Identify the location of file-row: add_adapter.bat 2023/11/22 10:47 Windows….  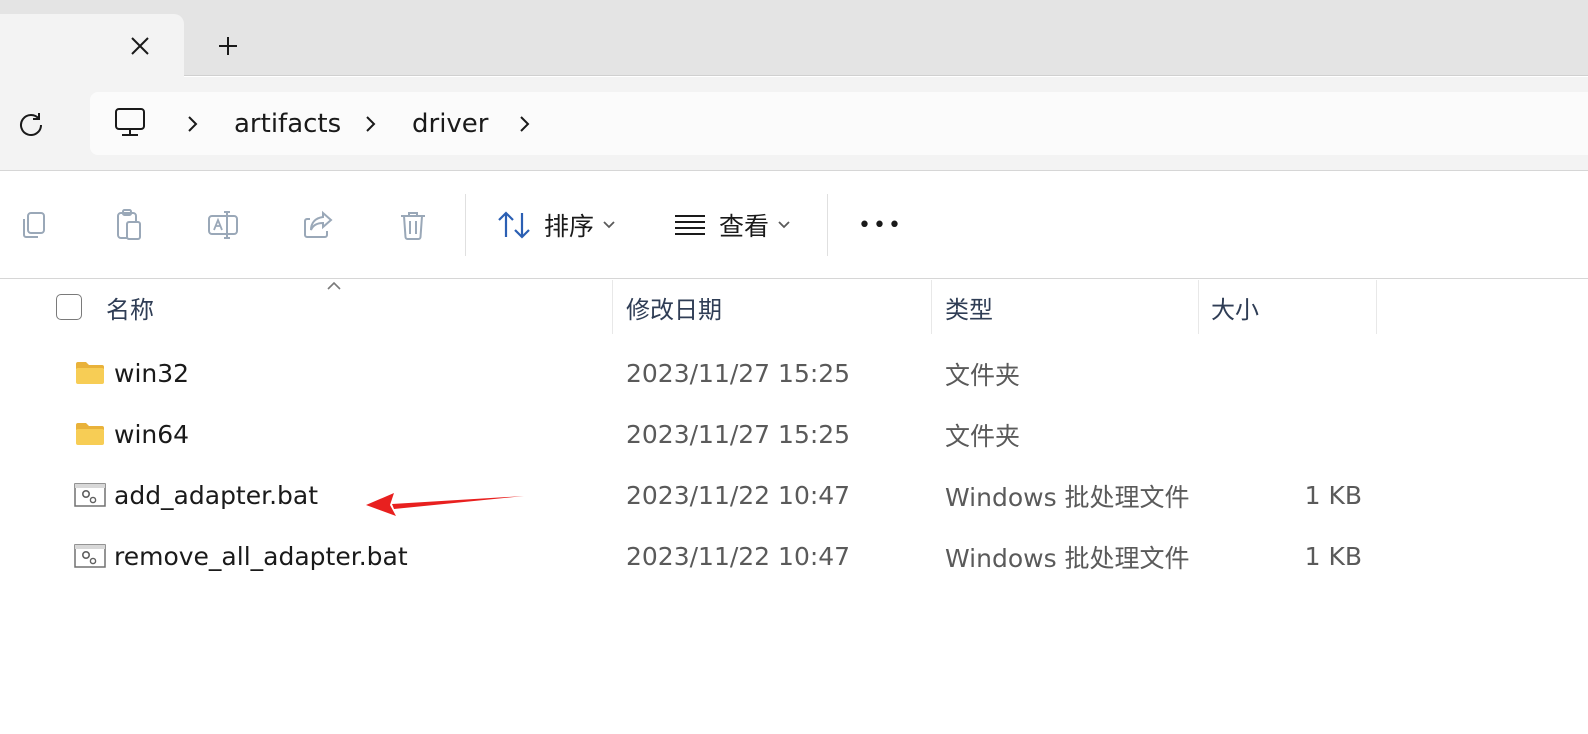
(794, 495).